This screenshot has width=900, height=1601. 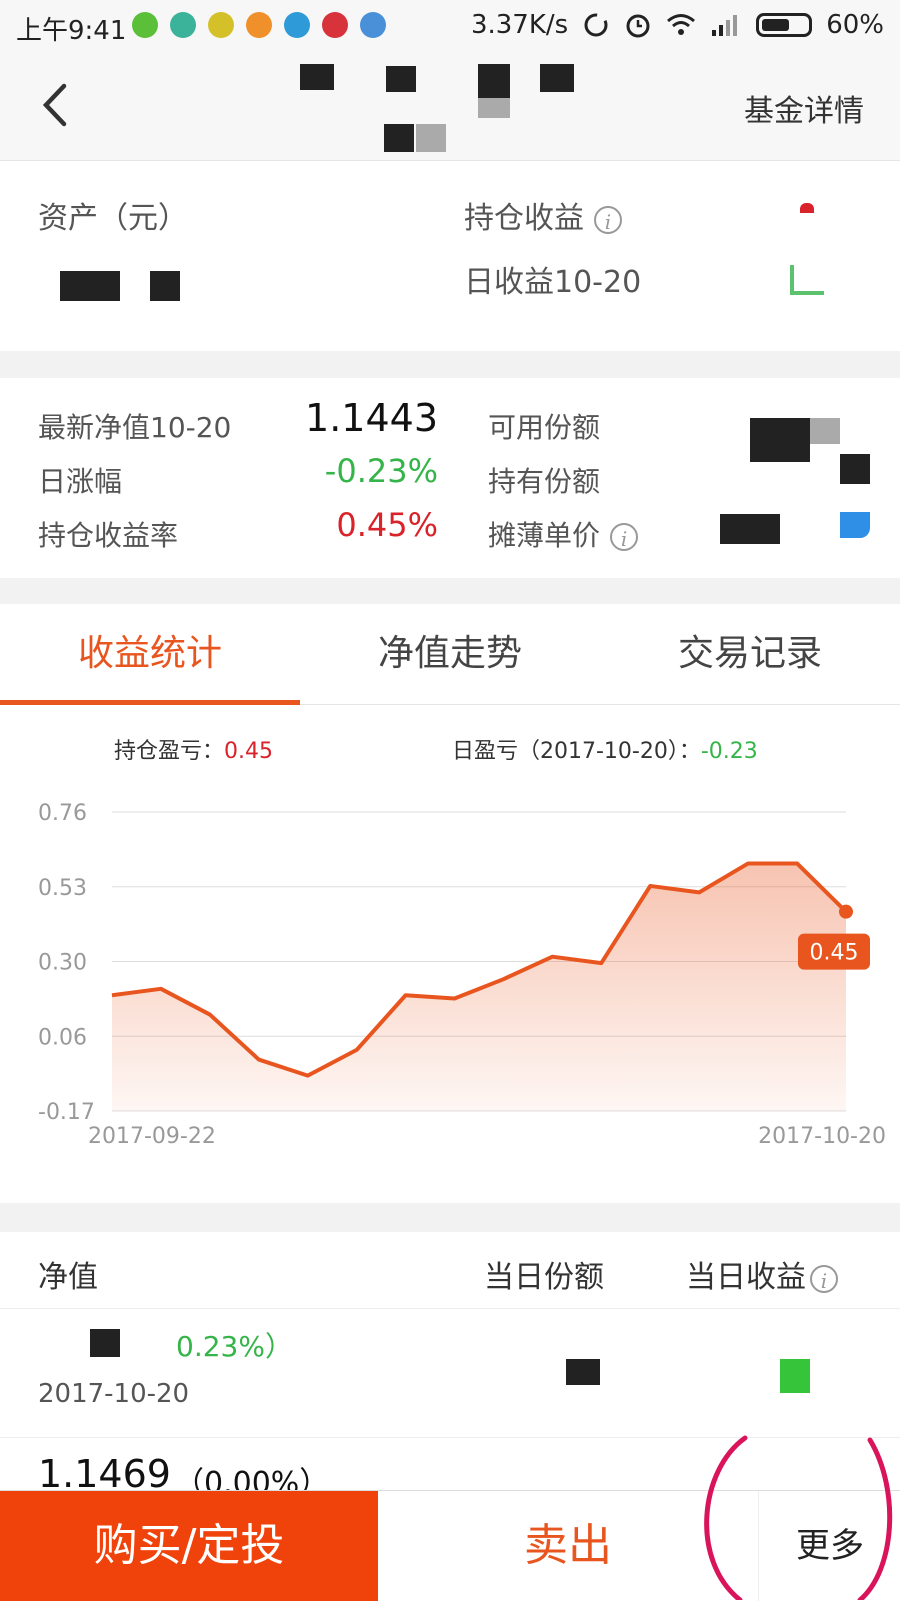 What do you see at coordinates (855, 469) in the screenshot?
I see `held-shares-redacted` at bounding box center [855, 469].